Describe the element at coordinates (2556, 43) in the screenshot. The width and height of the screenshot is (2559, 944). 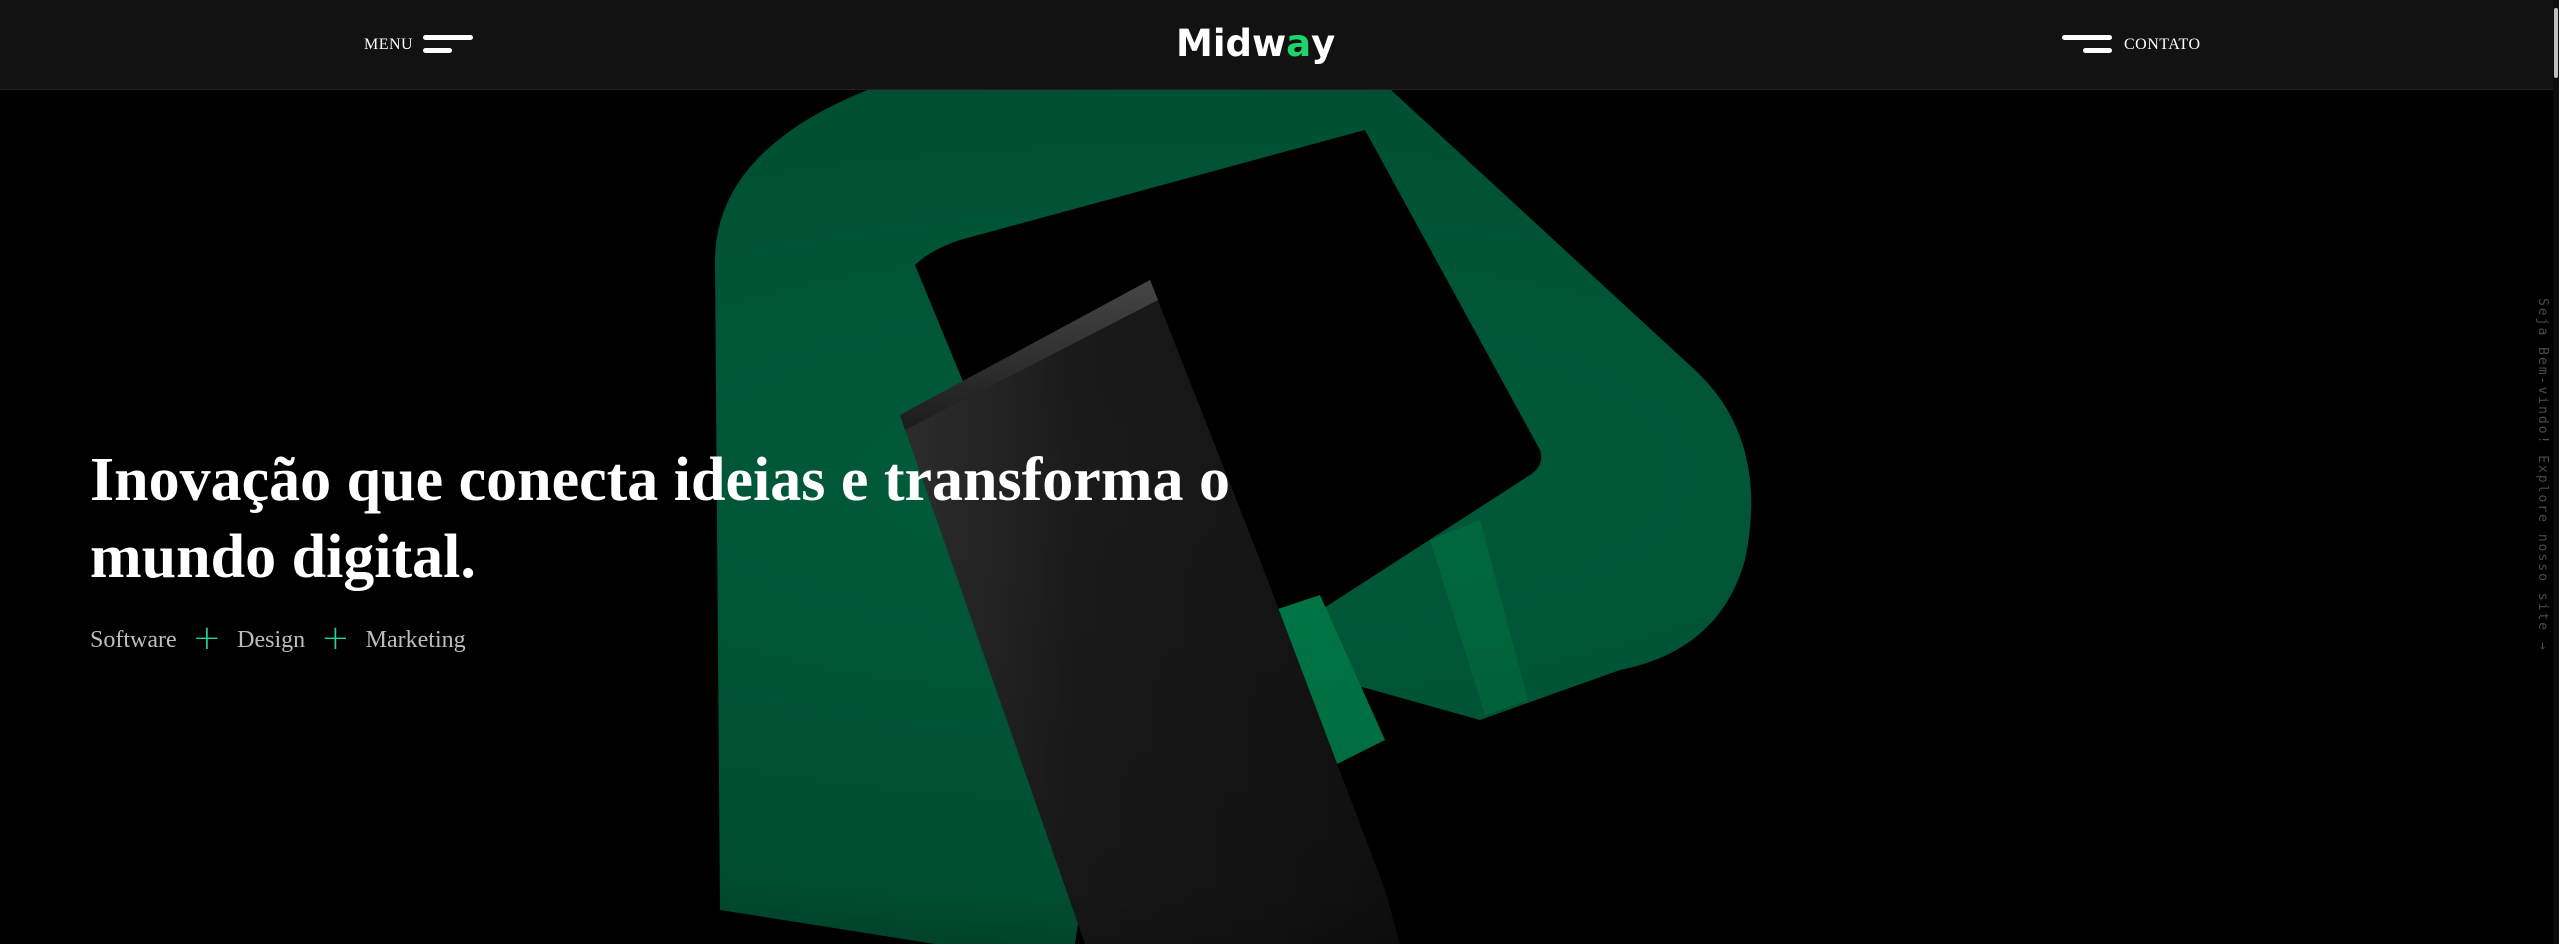
I see `scrollbar-thumb` at that location.